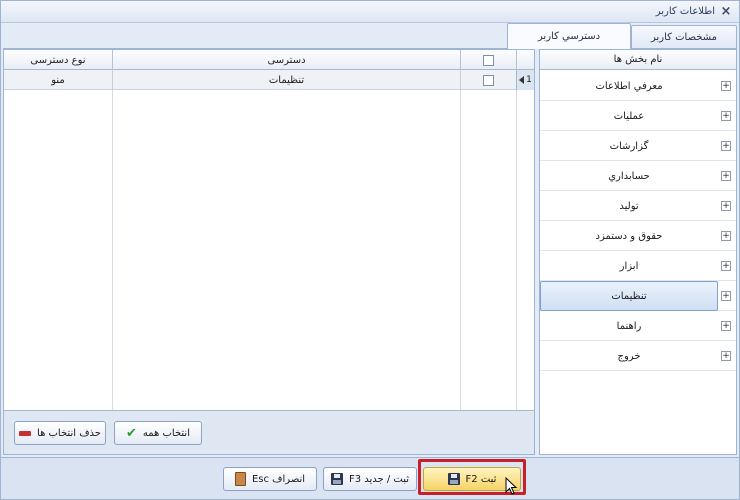 The image size is (740, 500). I want to click on tree-item-help: + راهنما, so click(638, 326).